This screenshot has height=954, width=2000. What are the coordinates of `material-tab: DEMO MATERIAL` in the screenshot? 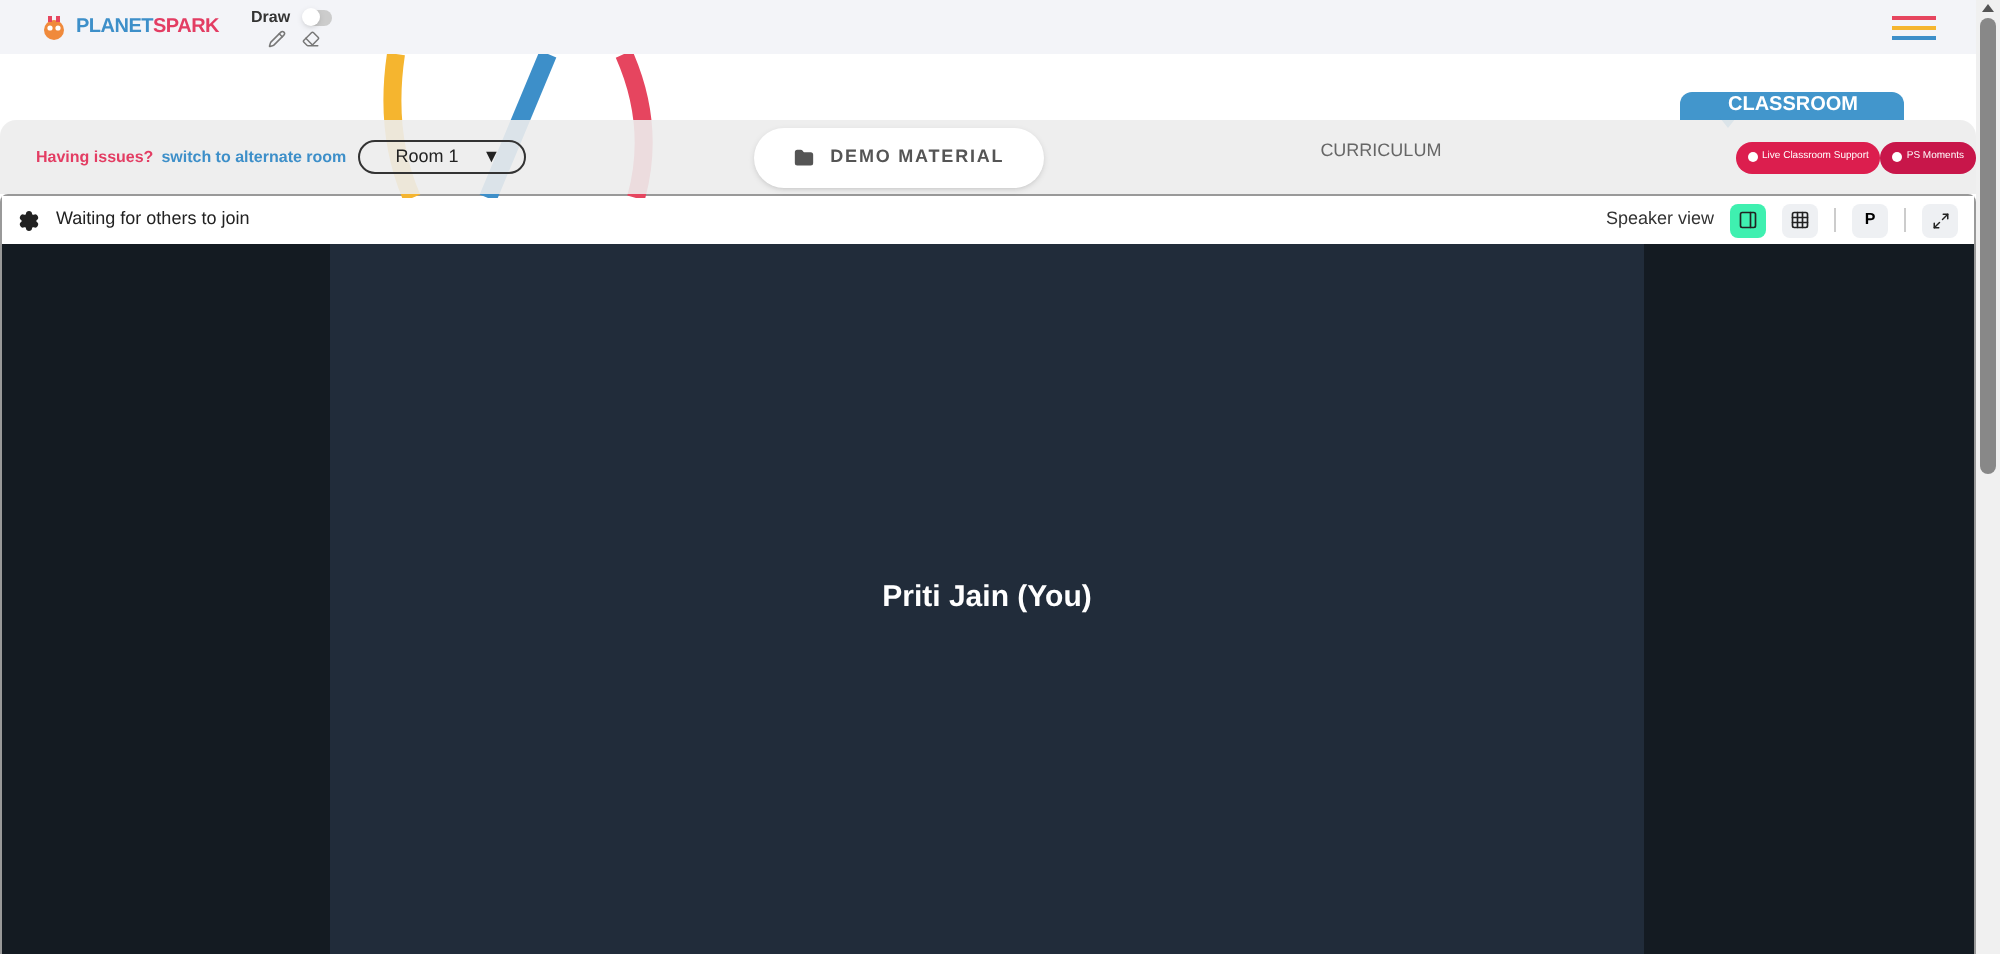 It's located at (899, 157).